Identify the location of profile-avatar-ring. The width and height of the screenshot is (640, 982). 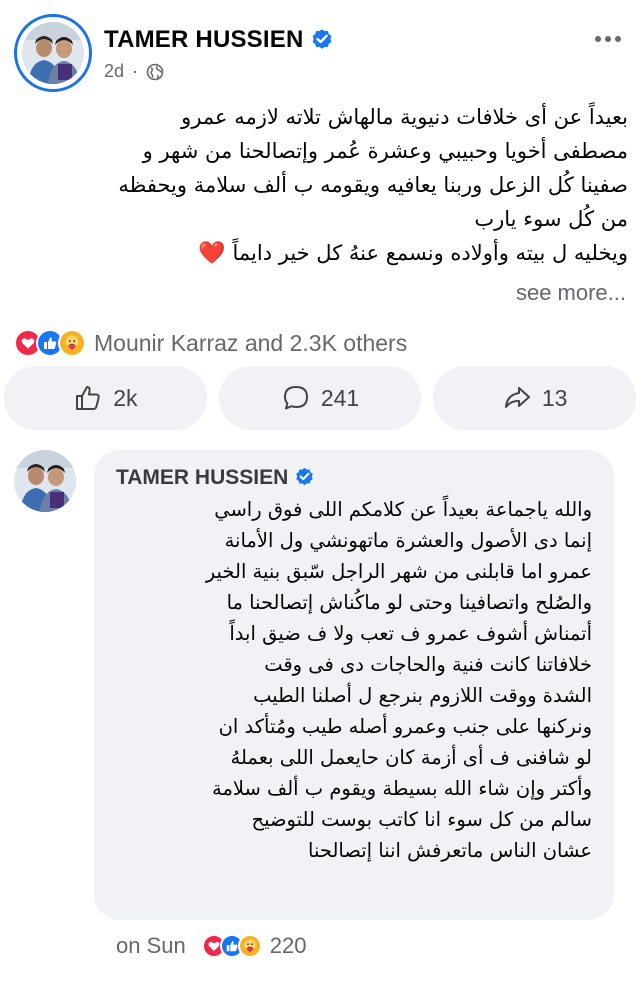
(53, 53).